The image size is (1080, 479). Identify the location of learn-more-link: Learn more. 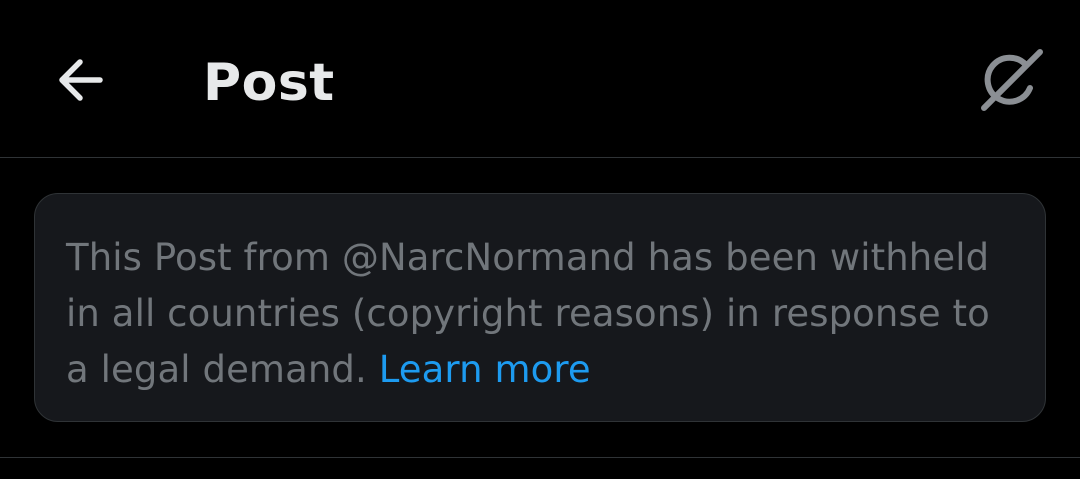
(485, 369).